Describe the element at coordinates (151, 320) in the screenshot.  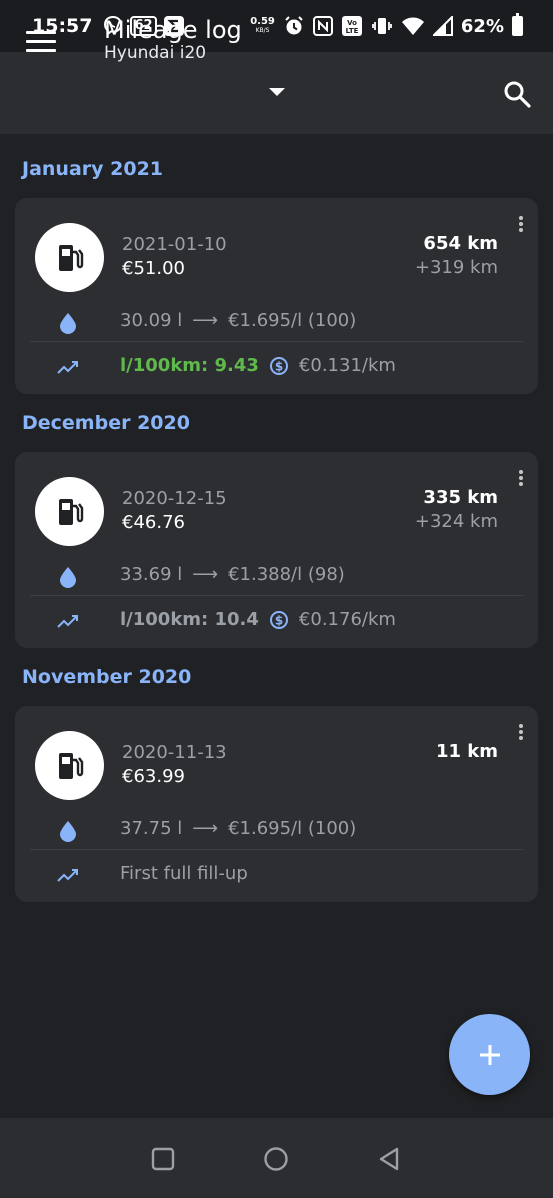
I see `fuel-volume: 30.09 l` at that location.